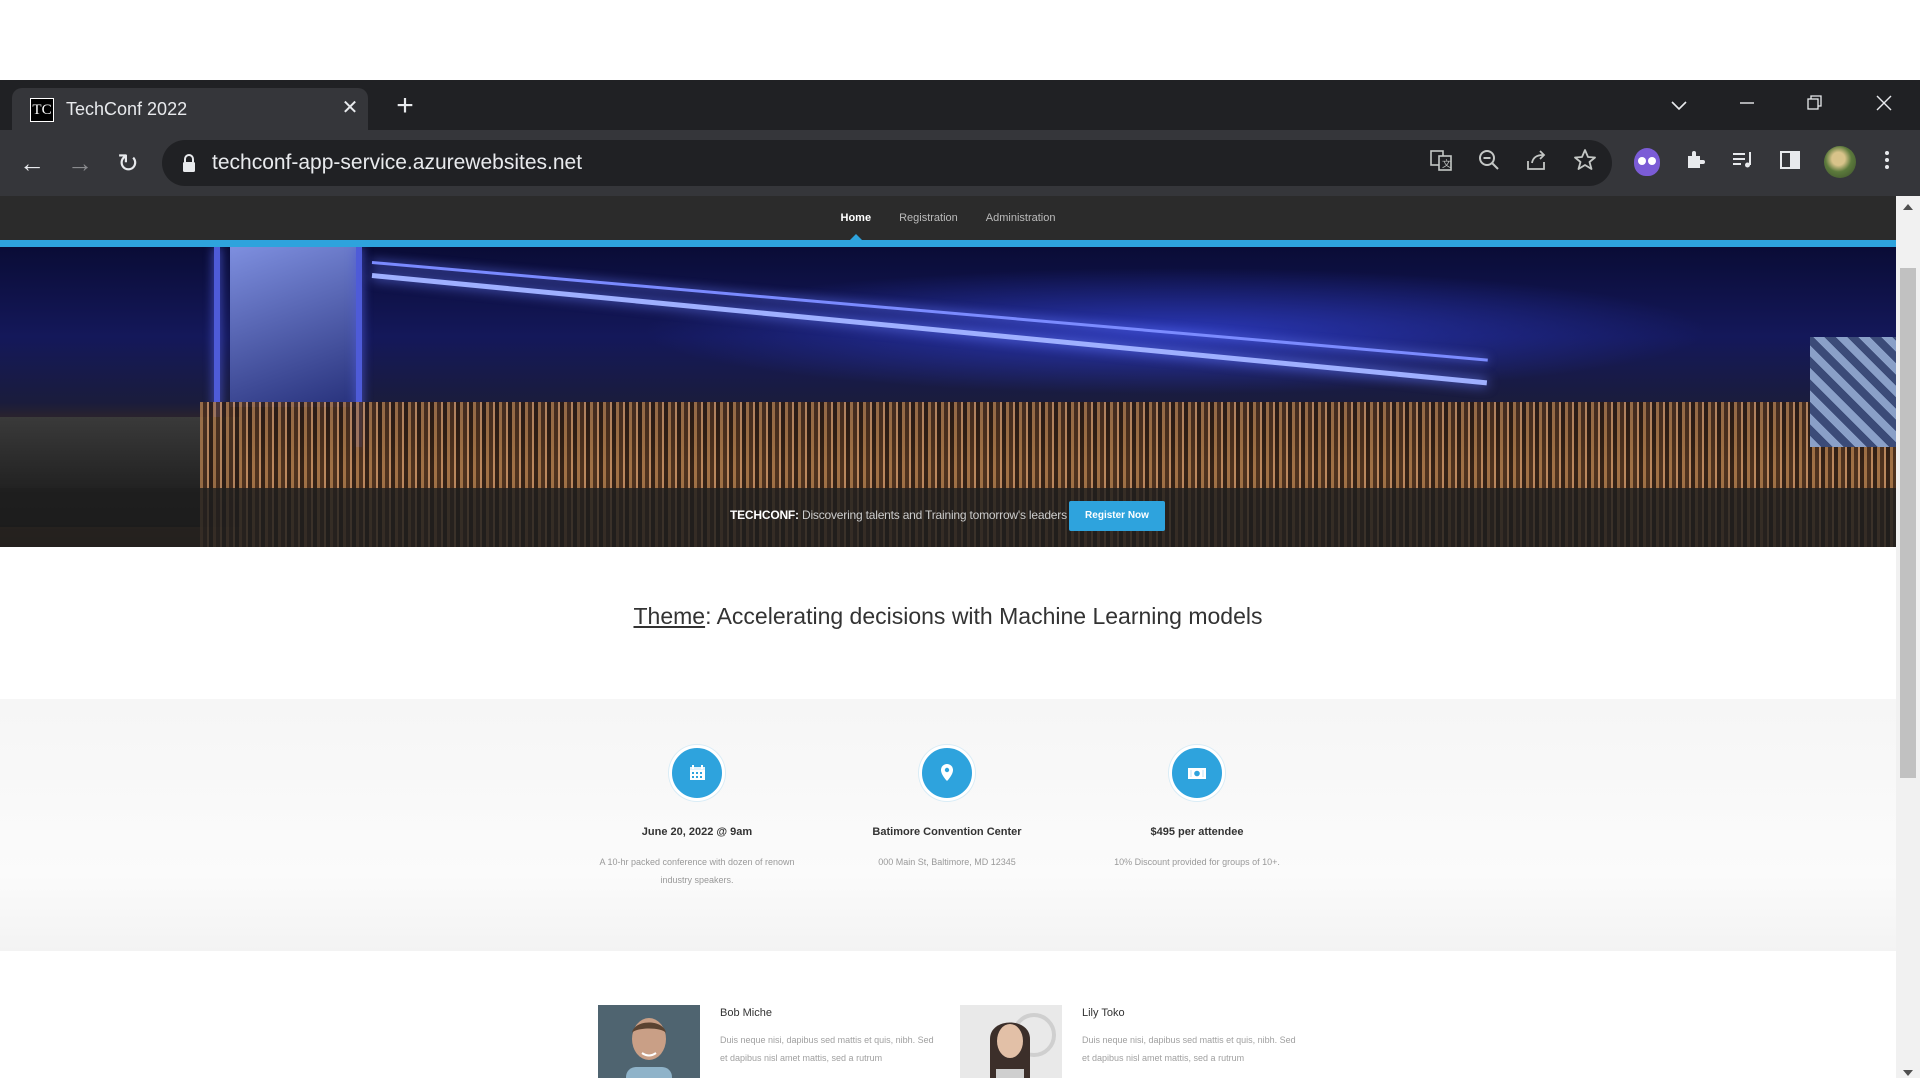 This screenshot has width=1920, height=1078. What do you see at coordinates (1117, 516) in the screenshot?
I see `register-now-button: Register Now` at bounding box center [1117, 516].